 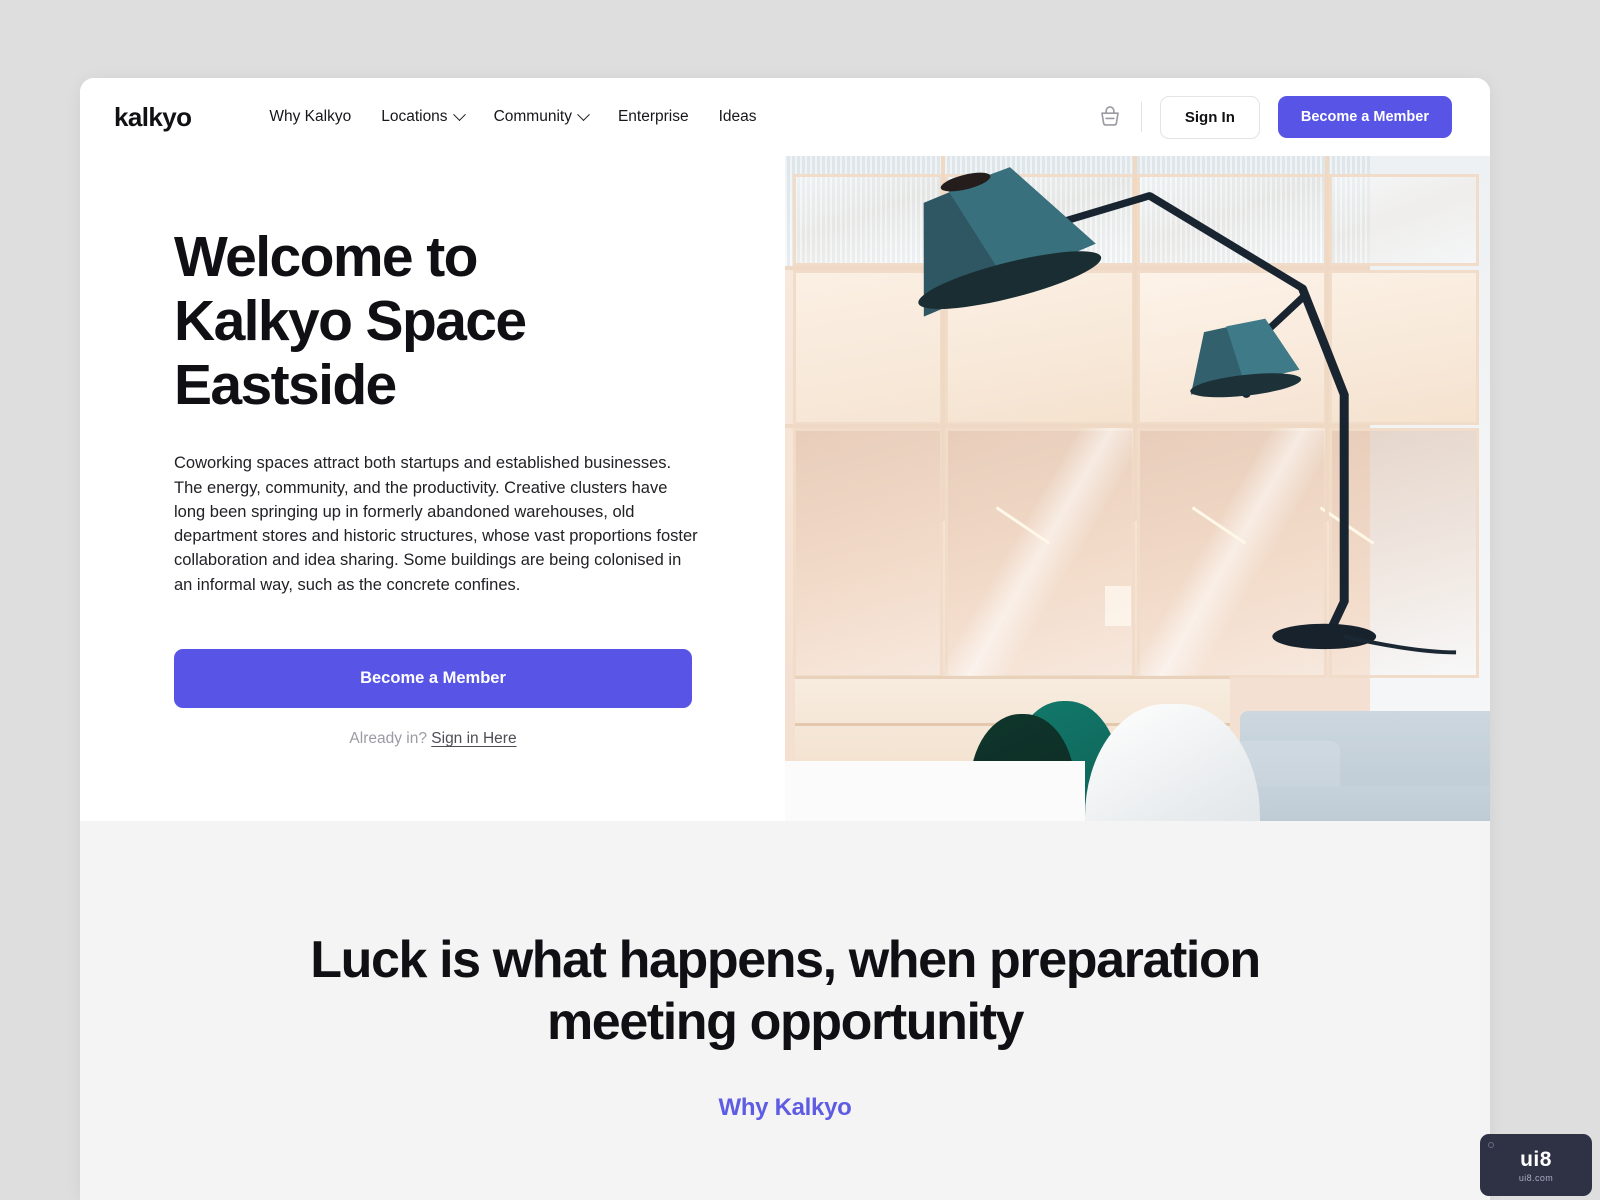 I want to click on nav-item-community: Community, so click(x=541, y=116).